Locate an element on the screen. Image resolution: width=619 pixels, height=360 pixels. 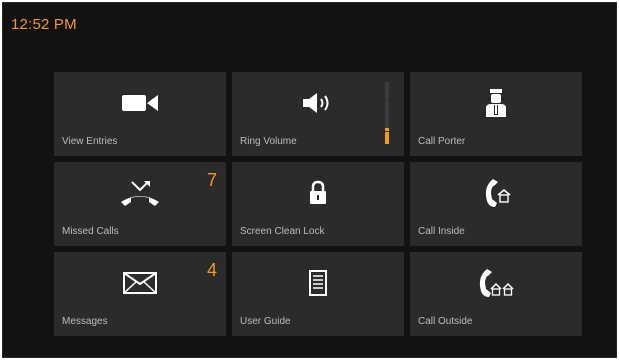
status-clock: 12:52 PM is located at coordinates (44, 24).